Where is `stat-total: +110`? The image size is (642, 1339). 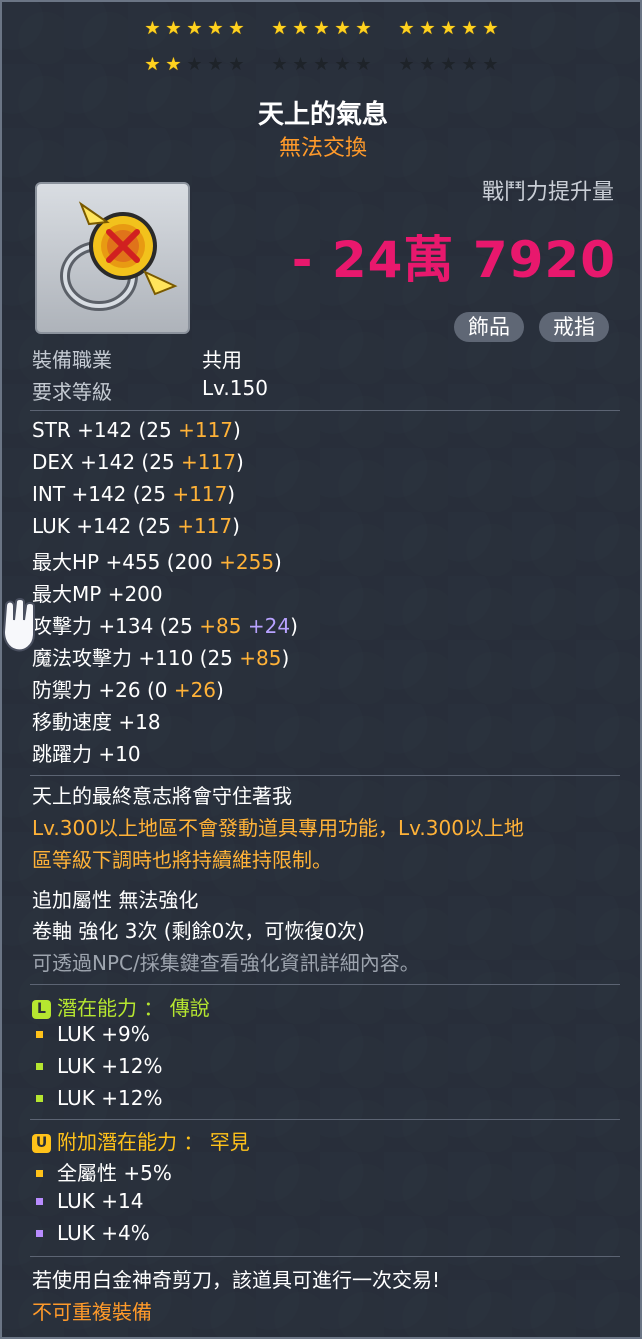 stat-total: +110 is located at coordinates (166, 658).